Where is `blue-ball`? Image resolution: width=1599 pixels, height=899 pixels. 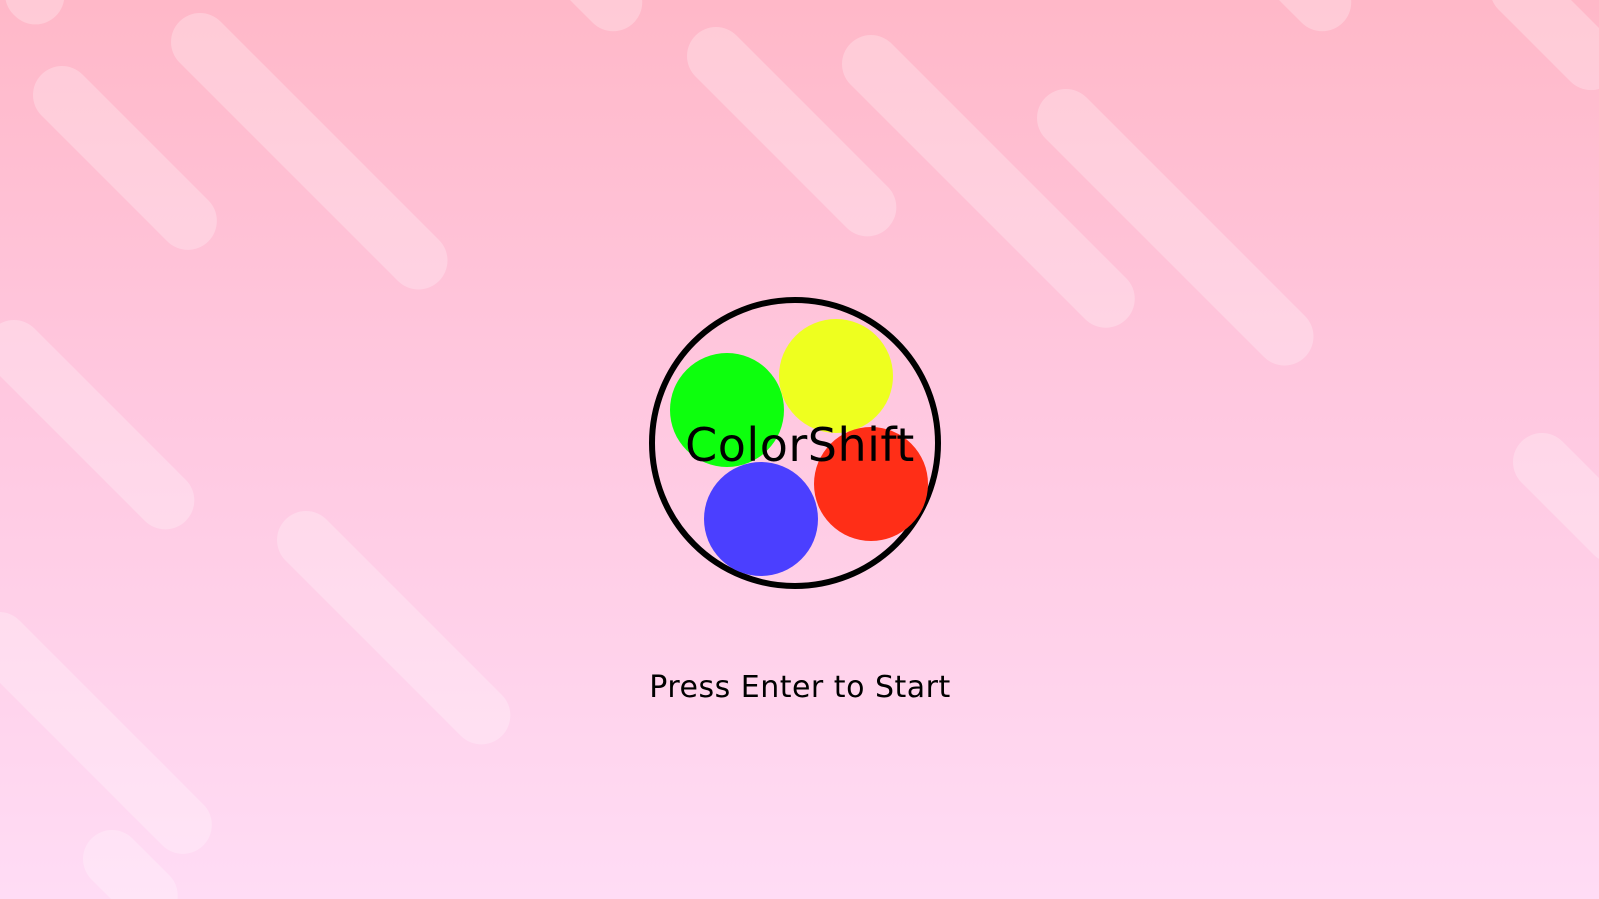 blue-ball is located at coordinates (761, 519).